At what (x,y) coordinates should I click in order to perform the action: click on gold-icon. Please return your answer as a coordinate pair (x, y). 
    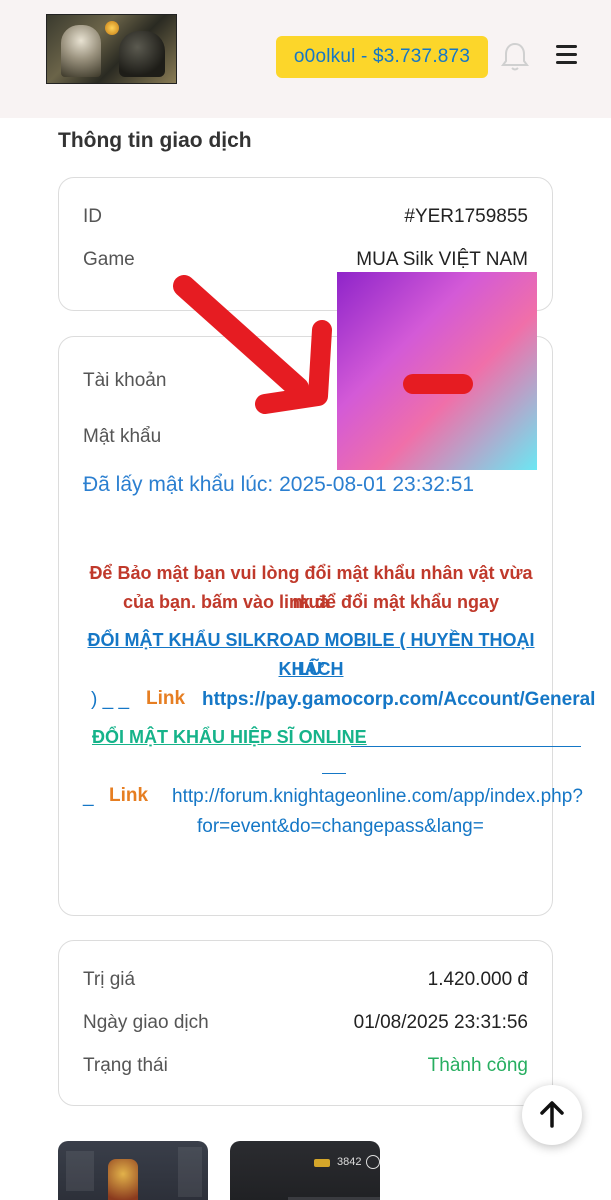
    Looking at the image, I should click on (322, 1163).